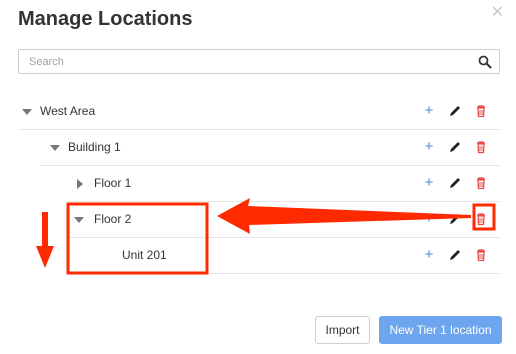  I want to click on close-icon: ✕, so click(497, 12).